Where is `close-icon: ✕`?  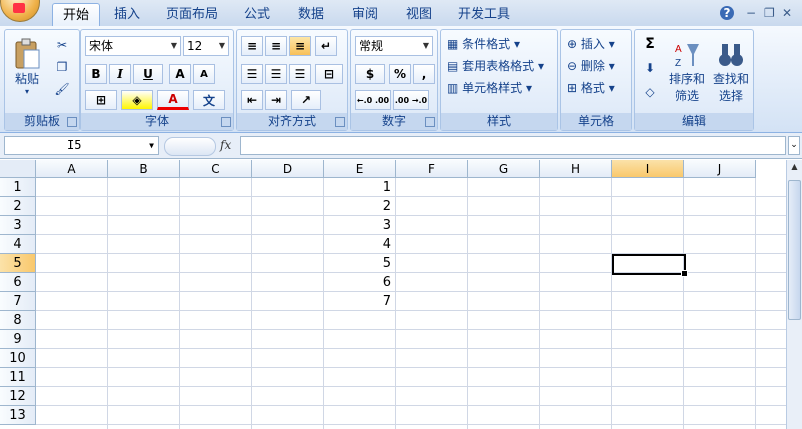
close-icon: ✕ is located at coordinates (787, 13).